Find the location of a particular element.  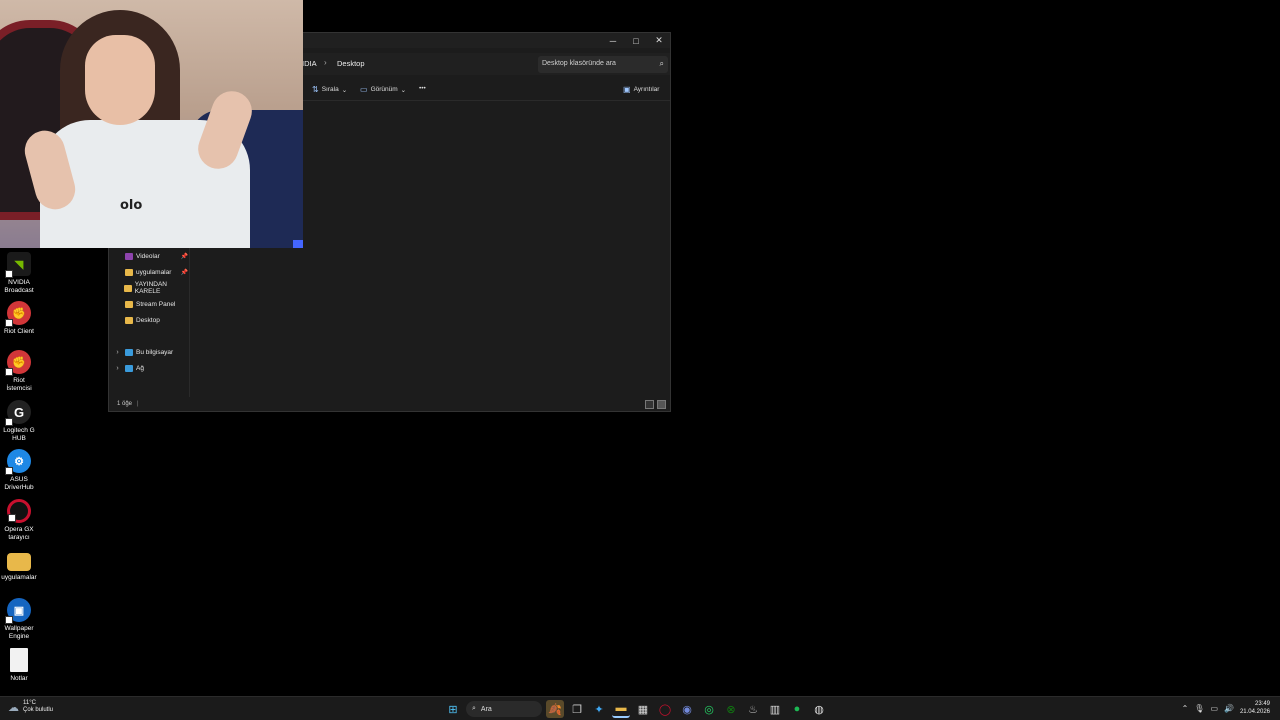

desktop-icon-nvidia-broadcast: ◥ NVIDIA Broadcast is located at coordinates (19, 273).